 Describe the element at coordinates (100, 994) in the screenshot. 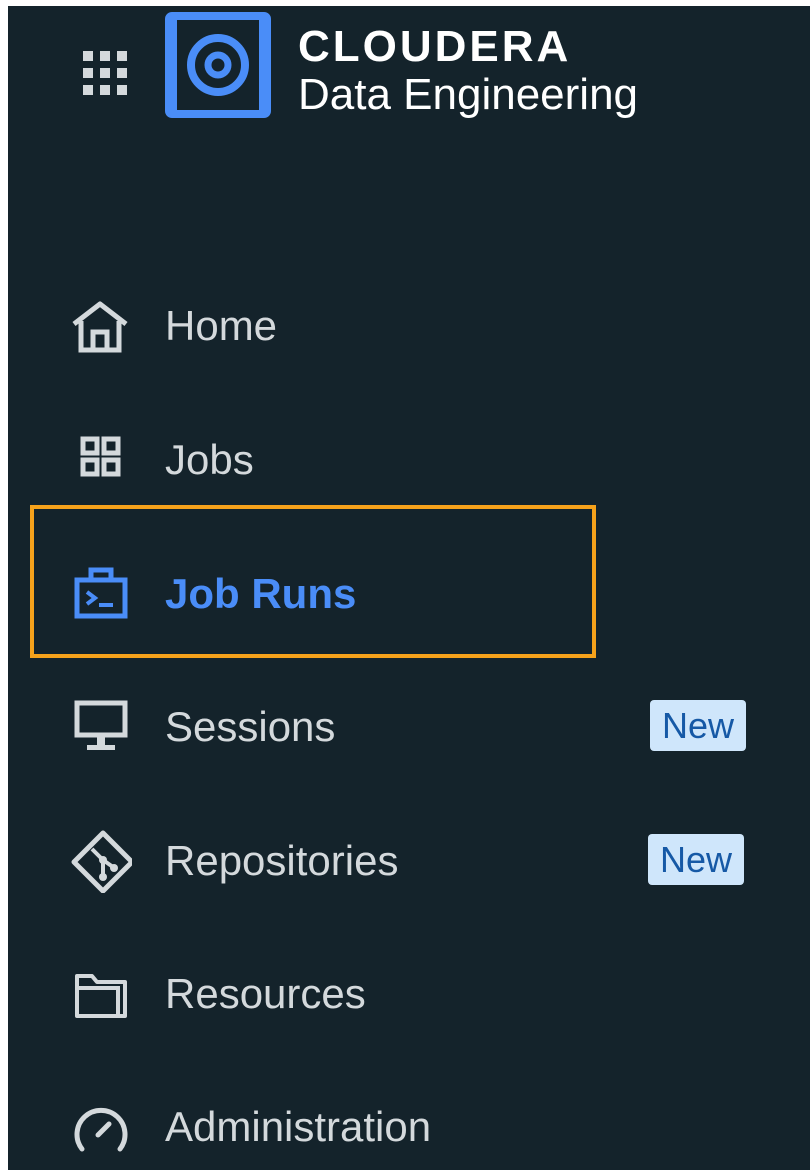

I see `folder-icon` at that location.